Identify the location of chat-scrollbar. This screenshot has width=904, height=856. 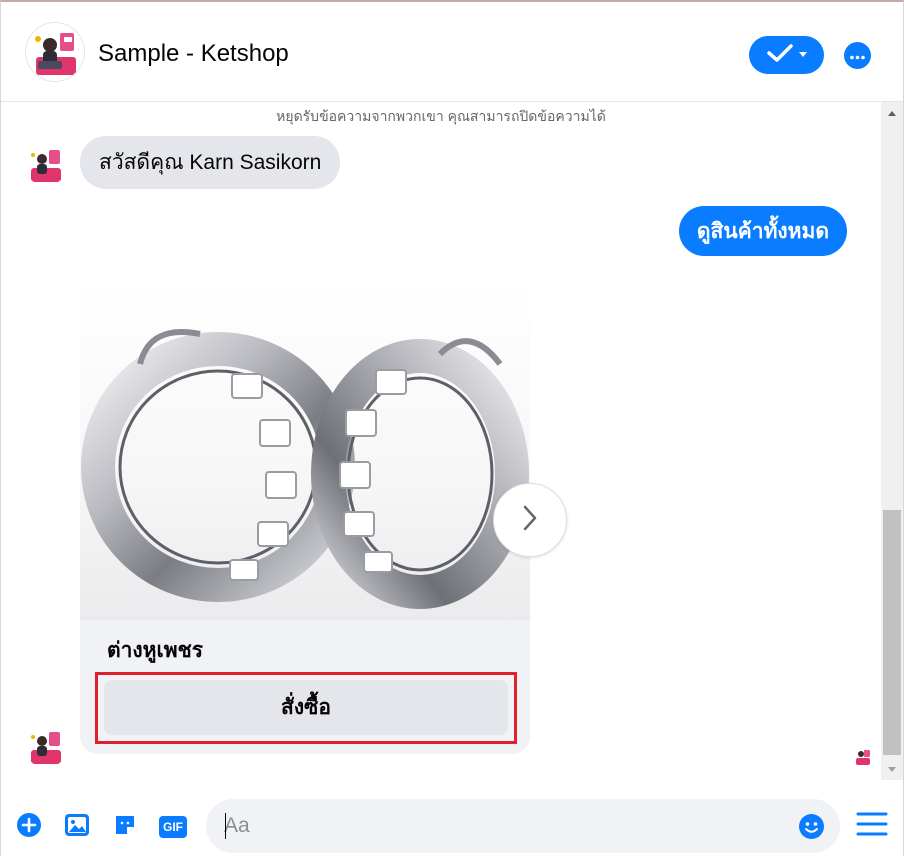
(892, 441).